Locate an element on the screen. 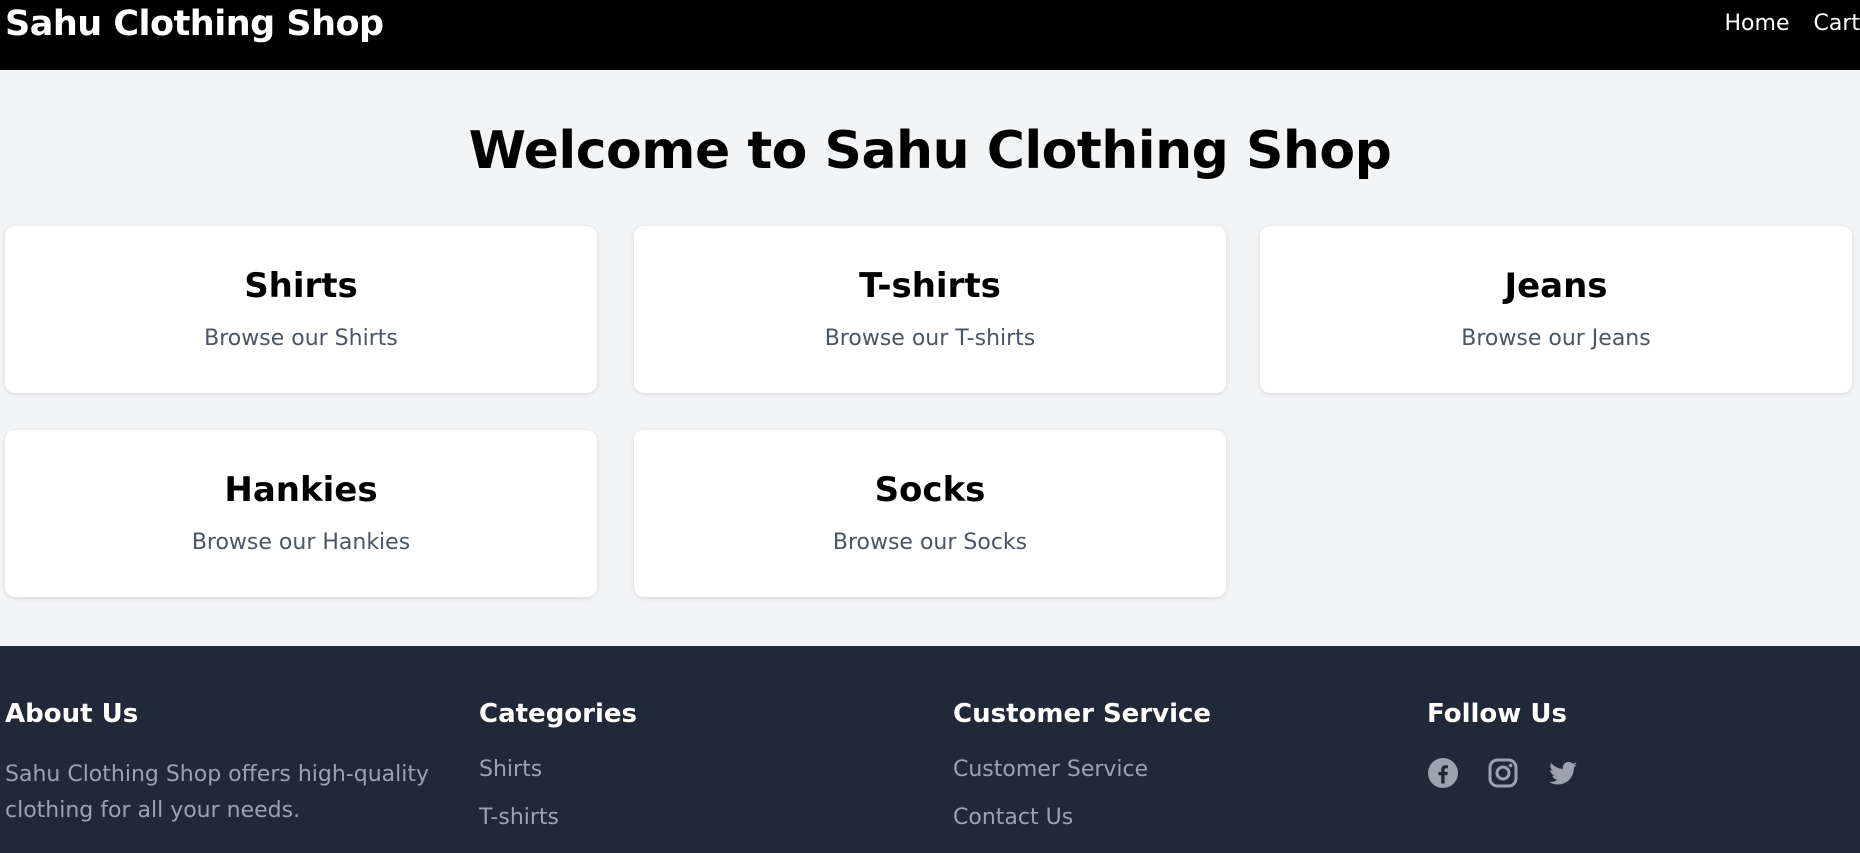 This screenshot has width=1860, height=853. footer-service-list: Customer Service Contact Us is located at coordinates (1188, 794).